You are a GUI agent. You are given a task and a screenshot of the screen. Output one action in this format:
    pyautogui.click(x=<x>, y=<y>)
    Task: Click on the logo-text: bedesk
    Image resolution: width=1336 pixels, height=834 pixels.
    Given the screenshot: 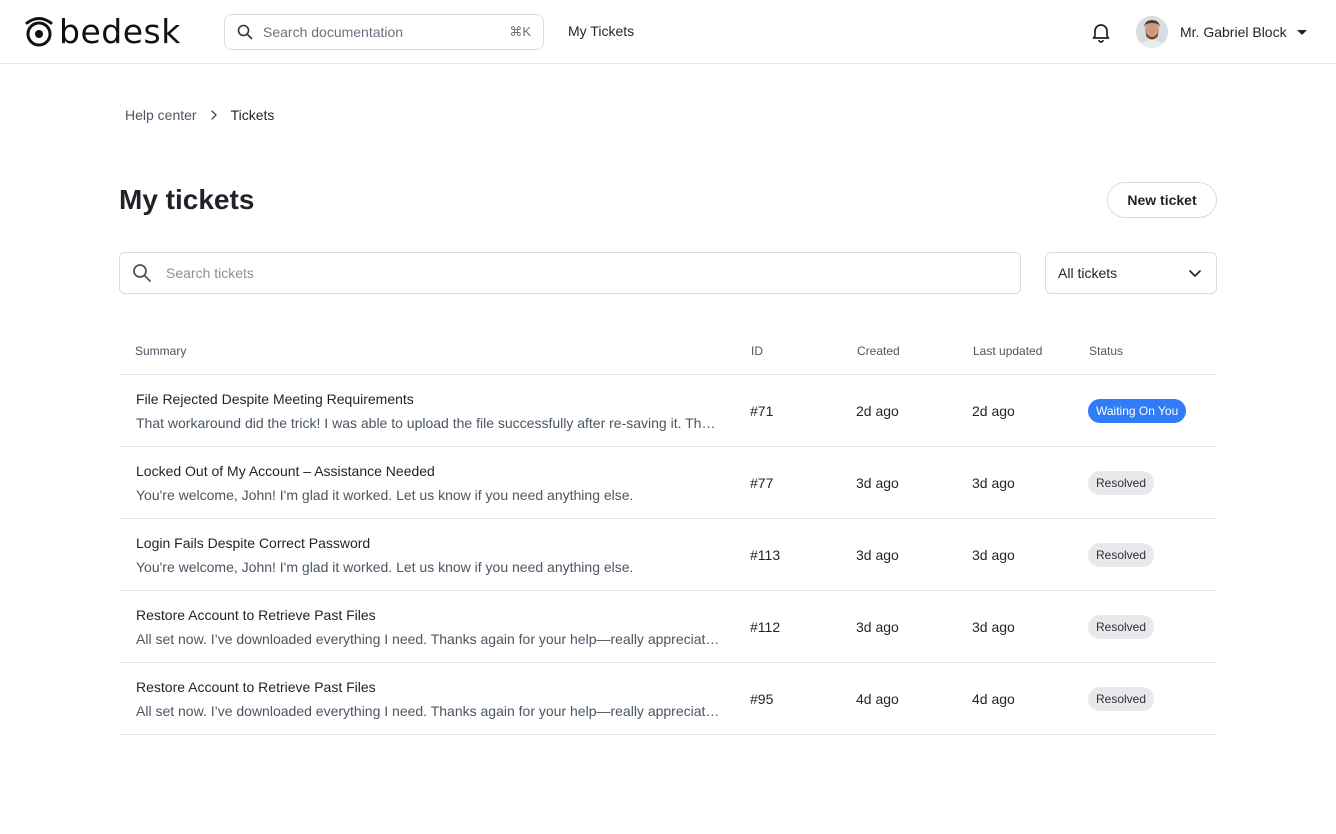 What is the action you would take?
    pyautogui.click(x=120, y=31)
    